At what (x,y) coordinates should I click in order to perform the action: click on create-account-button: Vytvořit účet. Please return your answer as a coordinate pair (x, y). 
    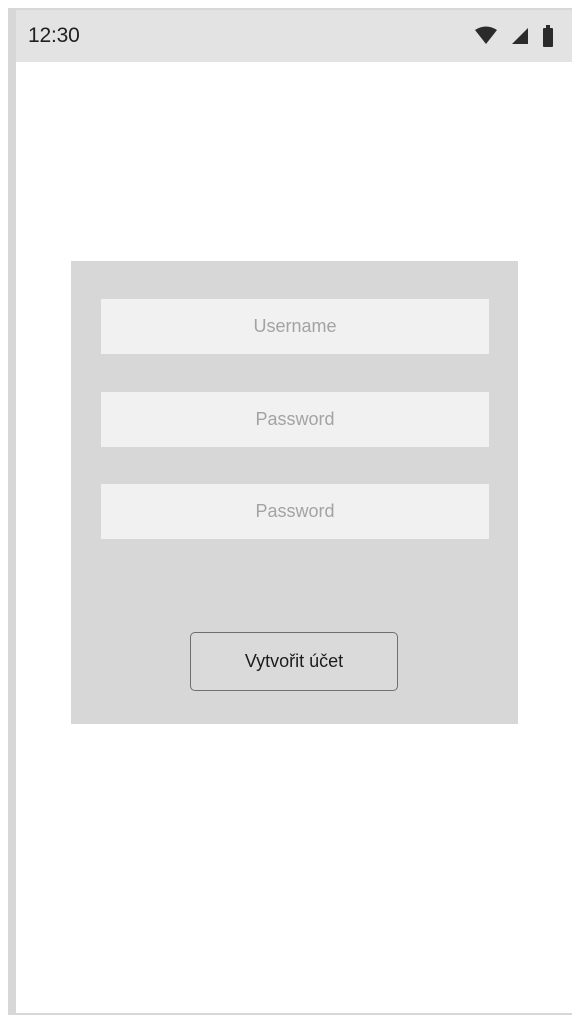
    Looking at the image, I should click on (294, 661).